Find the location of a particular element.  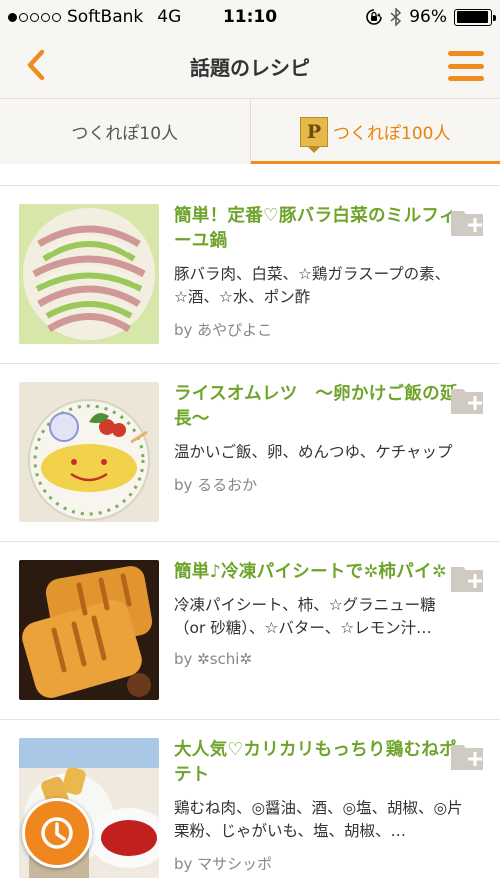

recipe-author: by るるおか is located at coordinates (319, 484).